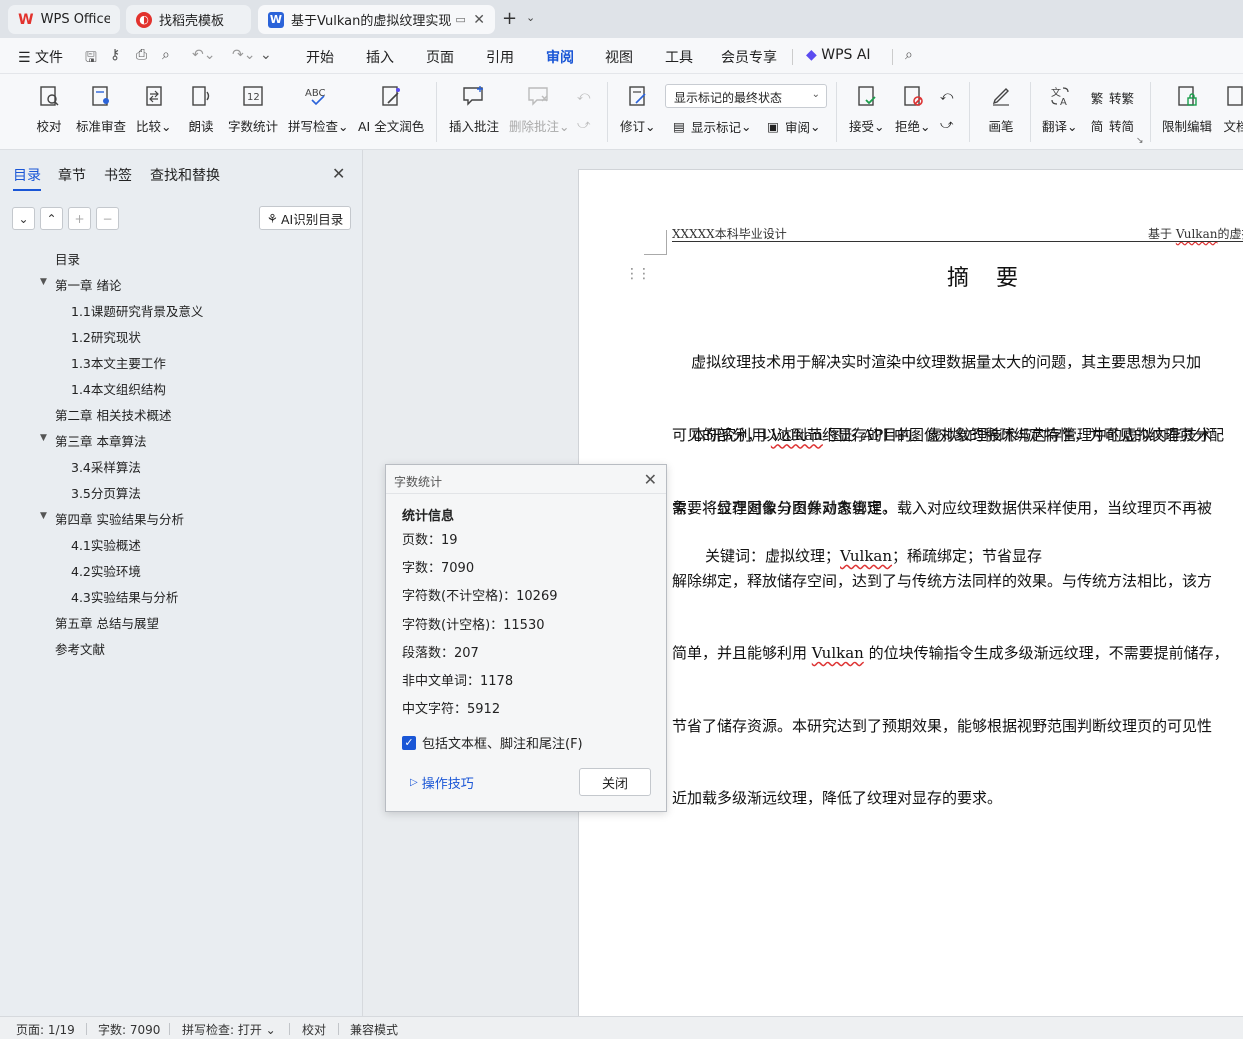 The width and height of the screenshot is (1243, 1039). What do you see at coordinates (1122, 126) in the screenshot?
I see `to-simplified-label: 转简` at bounding box center [1122, 126].